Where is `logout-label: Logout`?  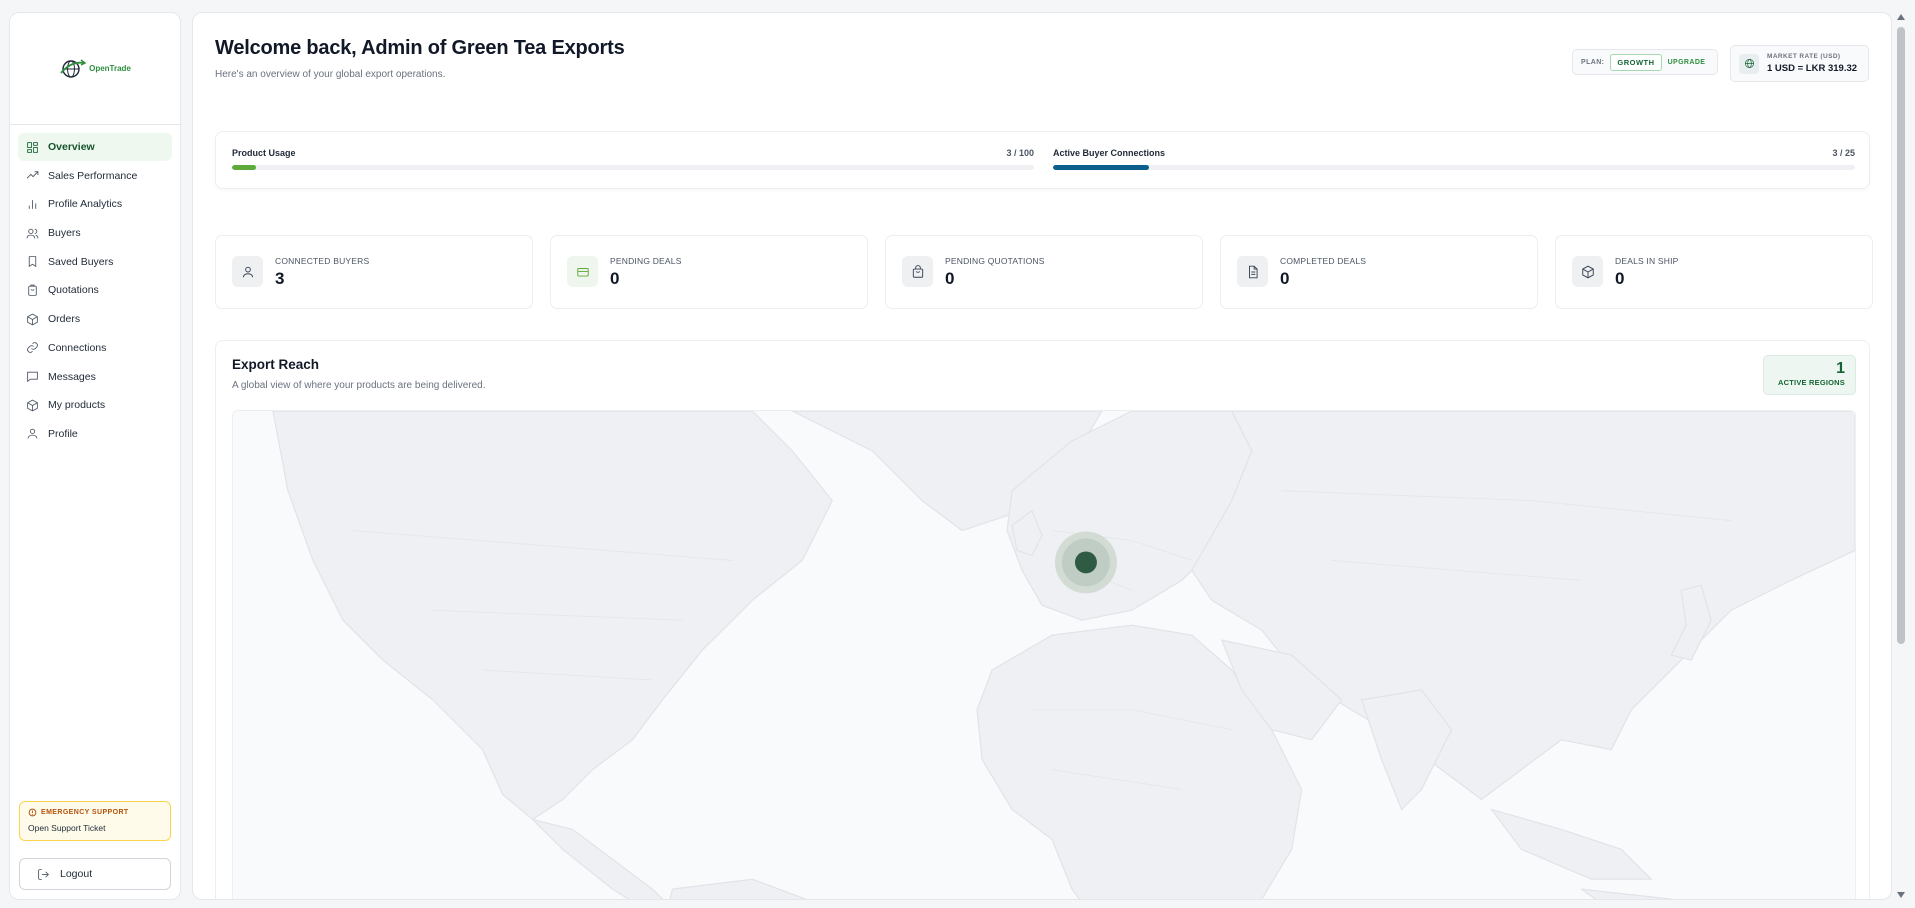 logout-label: Logout is located at coordinates (76, 874).